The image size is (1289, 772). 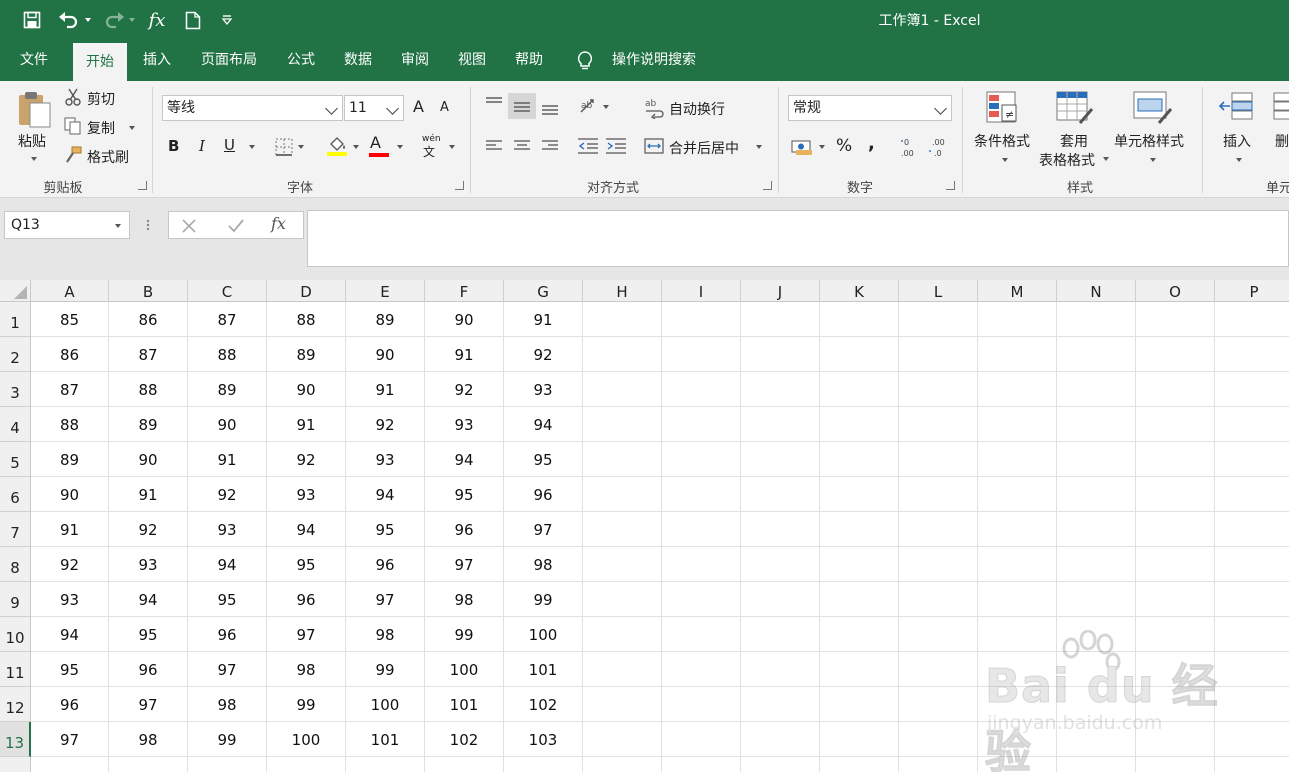 I want to click on cell-e9: 97, so click(x=385, y=599).